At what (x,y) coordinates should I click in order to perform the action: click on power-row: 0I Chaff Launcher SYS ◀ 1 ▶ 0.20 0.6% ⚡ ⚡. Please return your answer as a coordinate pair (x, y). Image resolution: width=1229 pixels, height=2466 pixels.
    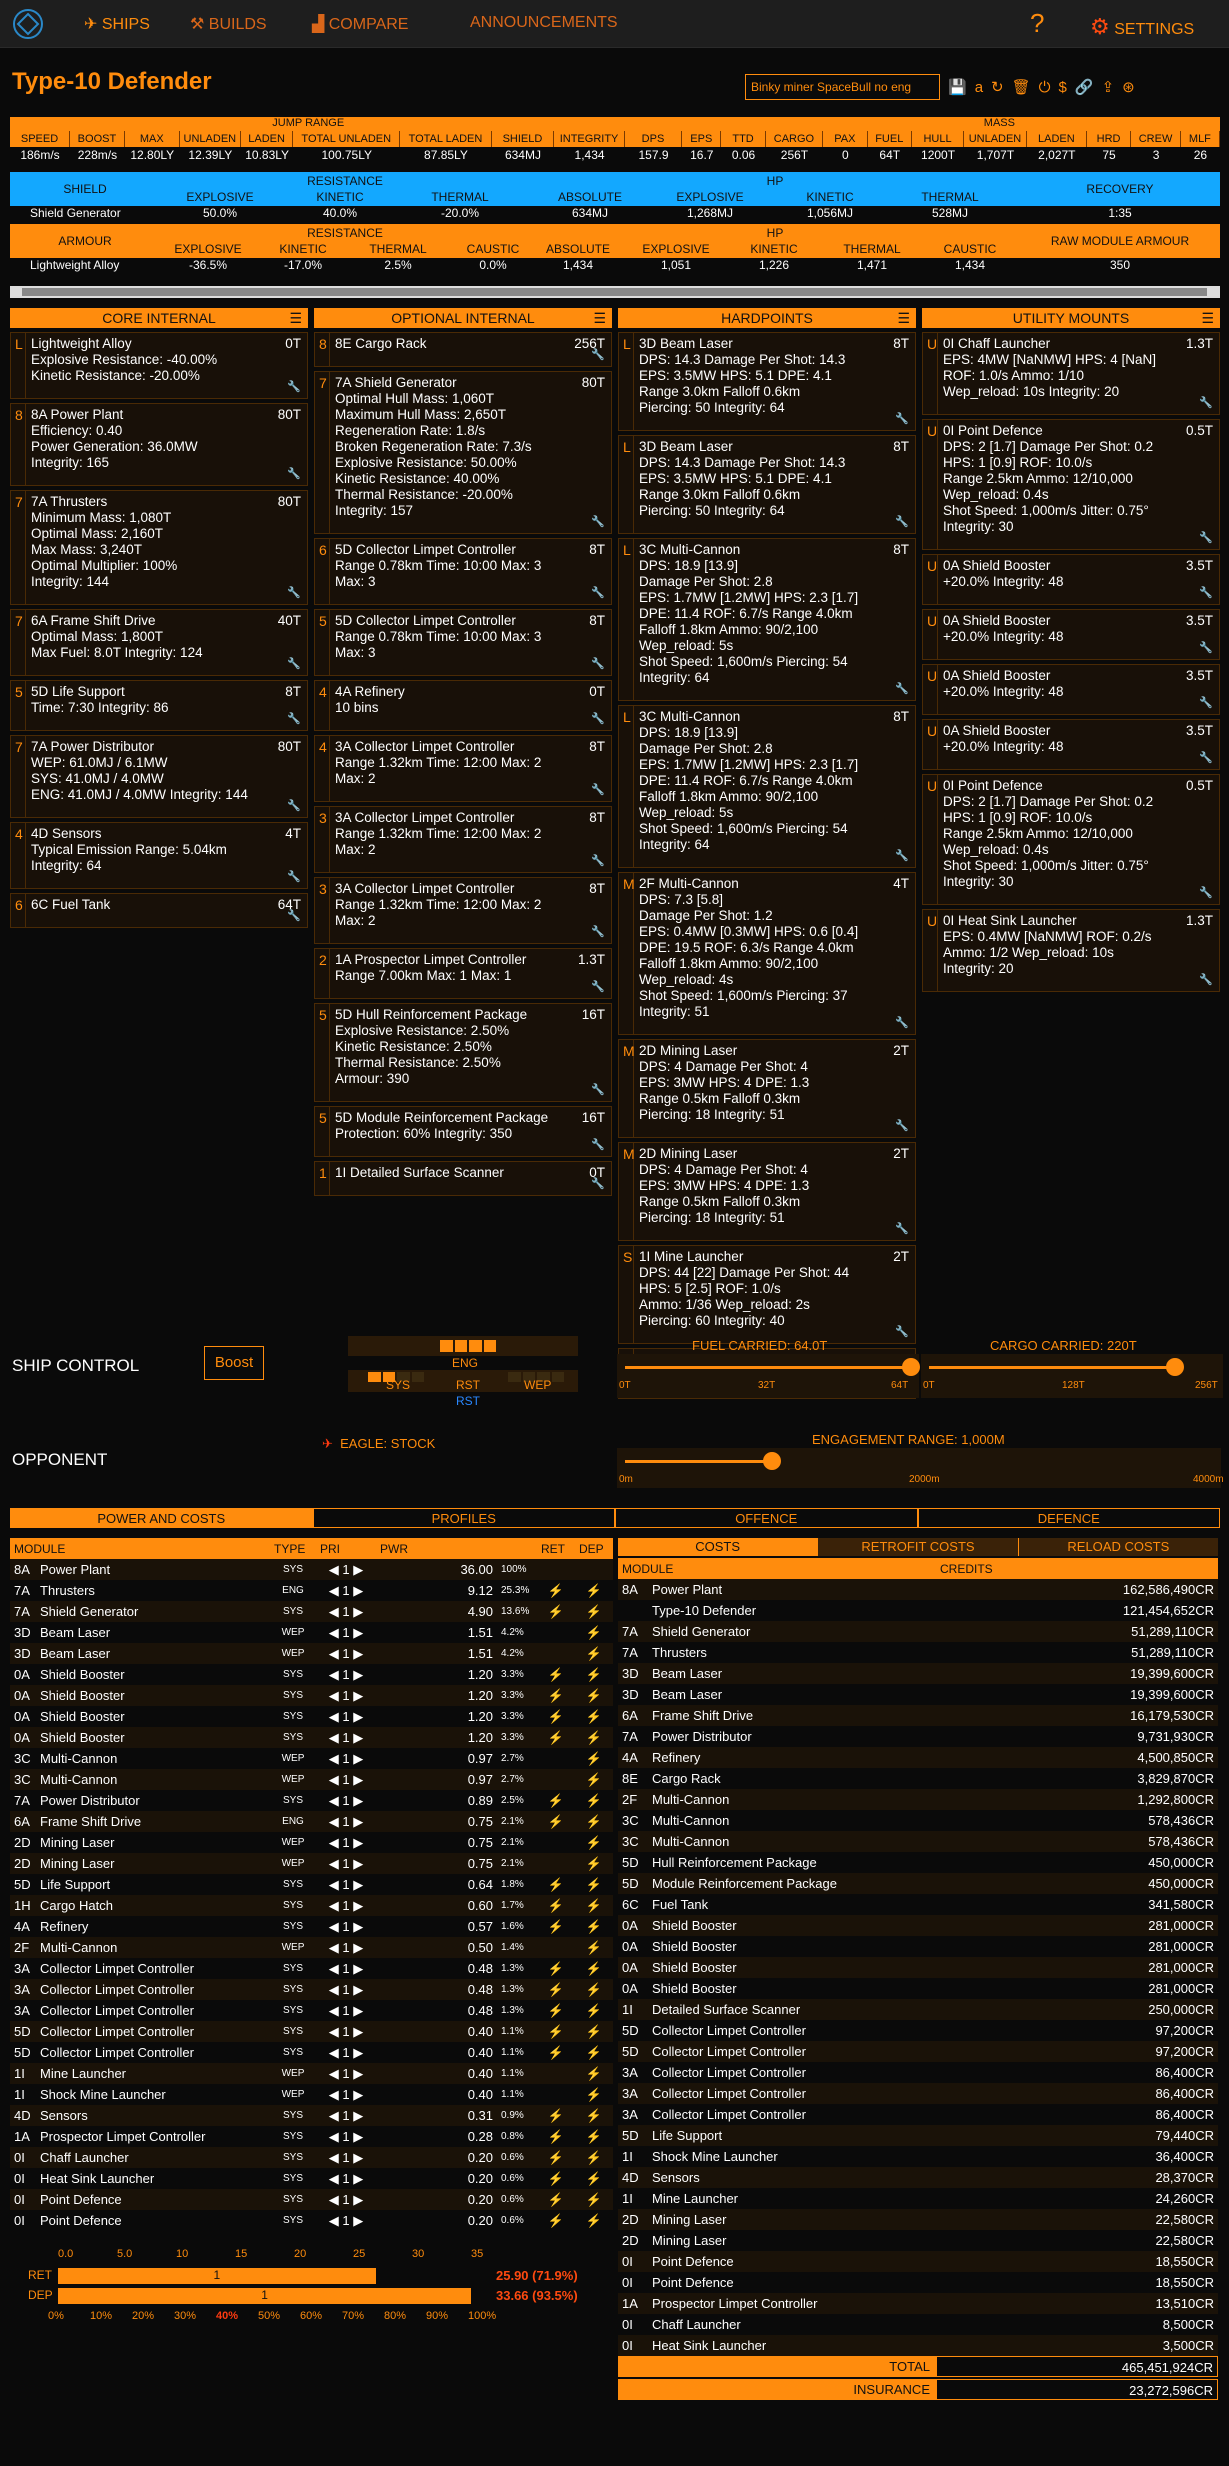
    Looking at the image, I should click on (311, 2157).